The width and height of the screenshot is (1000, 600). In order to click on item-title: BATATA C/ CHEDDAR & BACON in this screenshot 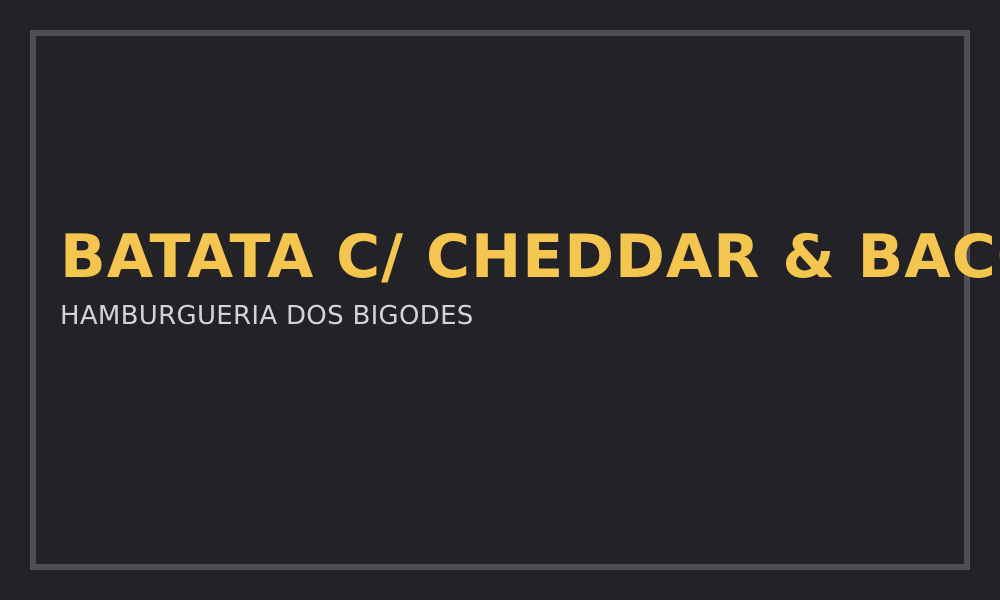, I will do `click(530, 257)`.